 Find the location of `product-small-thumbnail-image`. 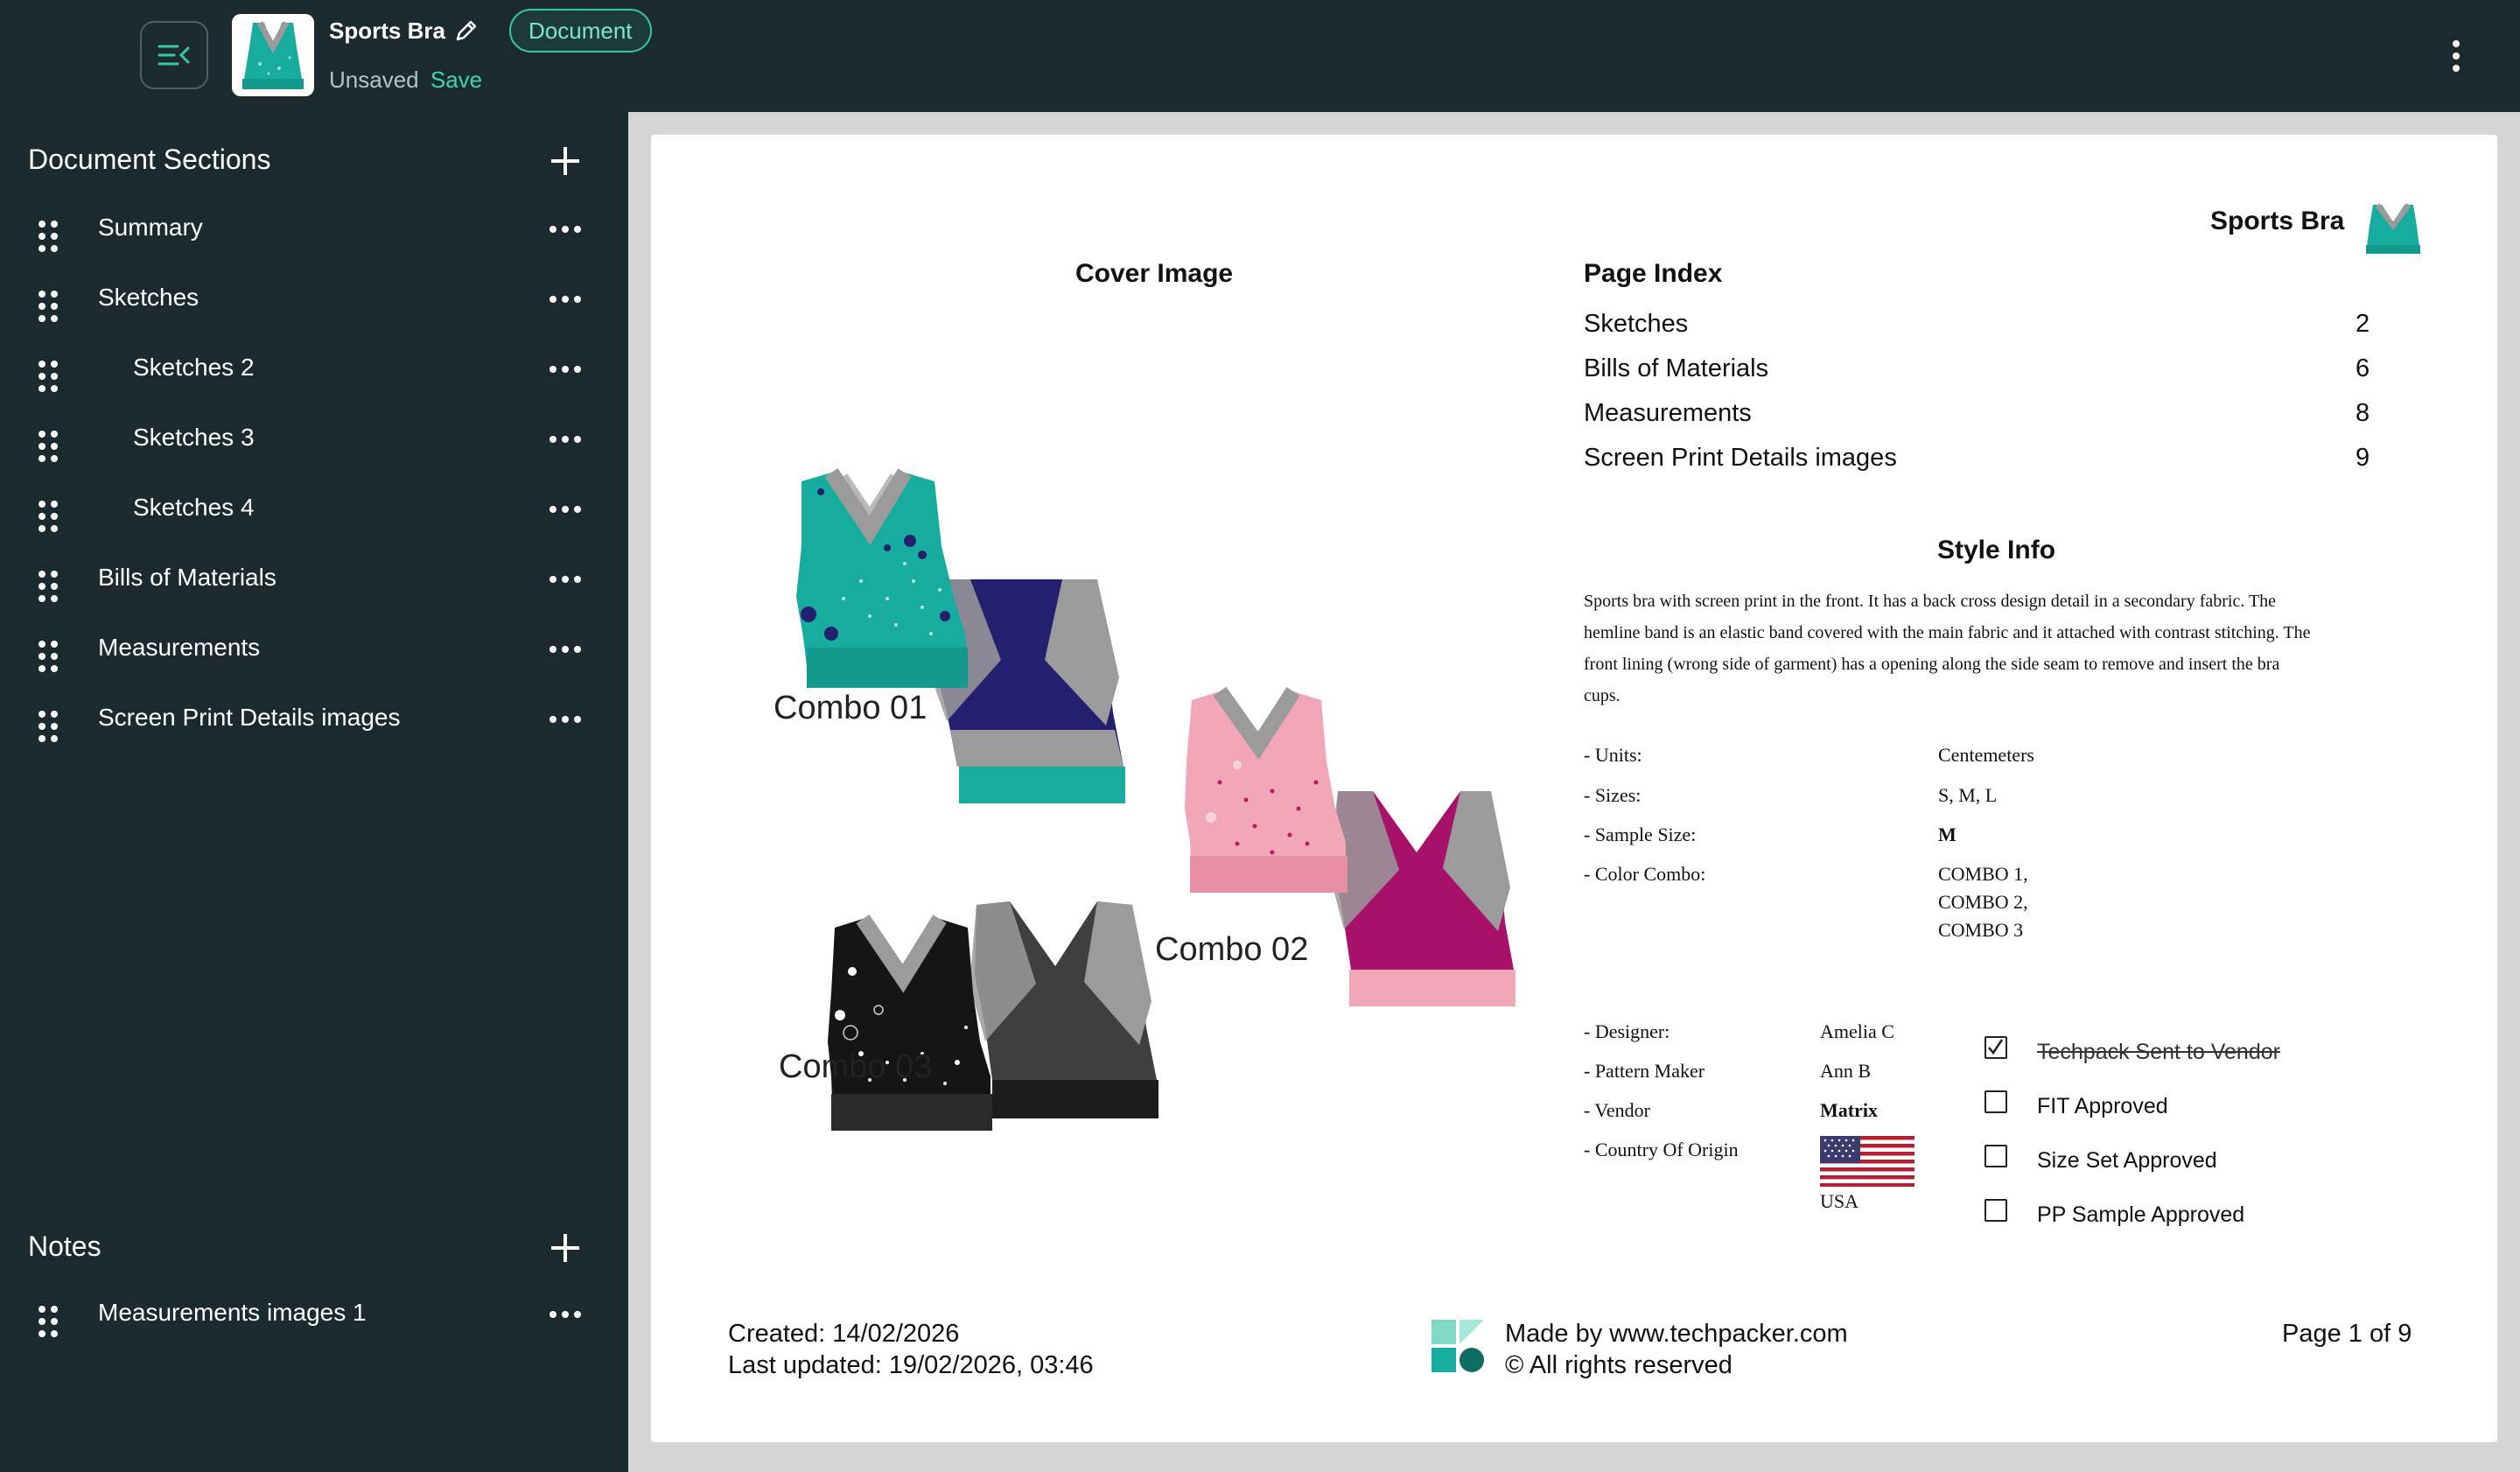

product-small-thumbnail-image is located at coordinates (2393, 228).